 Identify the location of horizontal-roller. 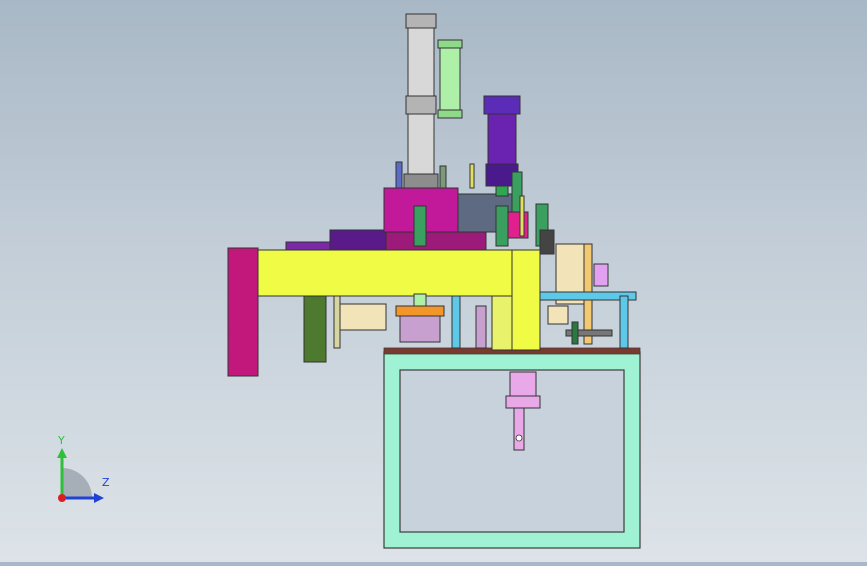
(360, 322).